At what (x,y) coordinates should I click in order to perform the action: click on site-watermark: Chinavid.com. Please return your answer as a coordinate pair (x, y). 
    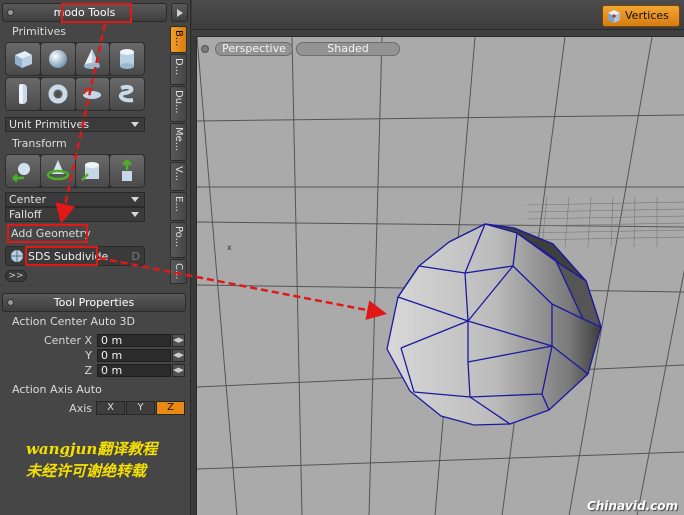
    Looking at the image, I should click on (632, 506).